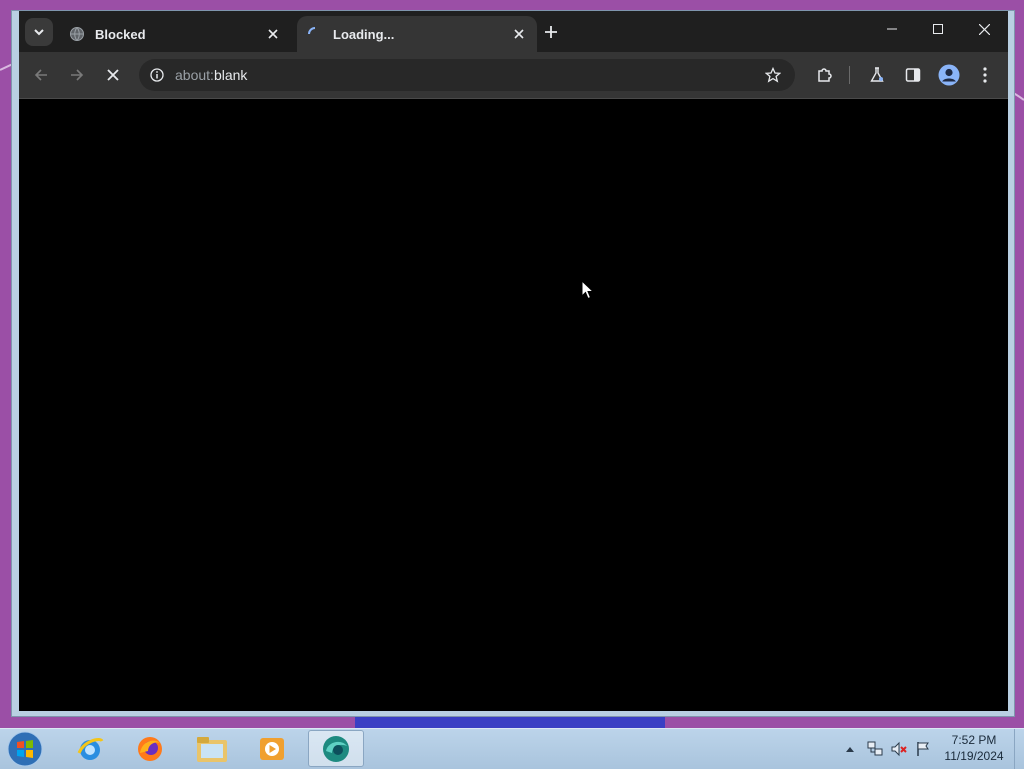 This screenshot has height=769, width=1024. Describe the element at coordinates (588, 290) in the screenshot. I see `mouse-cursor-icon` at that location.